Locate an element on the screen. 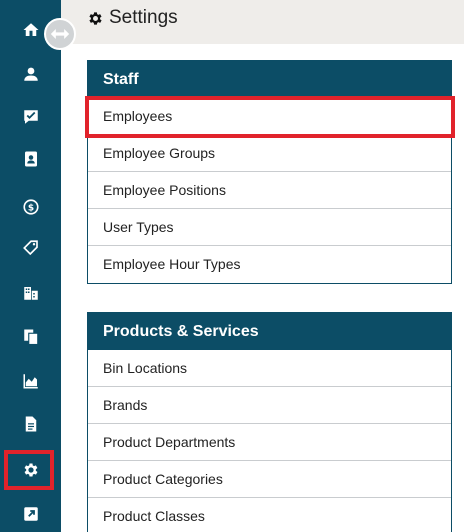 This screenshot has height=532, width=464. staff-panel-title: Staff is located at coordinates (269, 79).